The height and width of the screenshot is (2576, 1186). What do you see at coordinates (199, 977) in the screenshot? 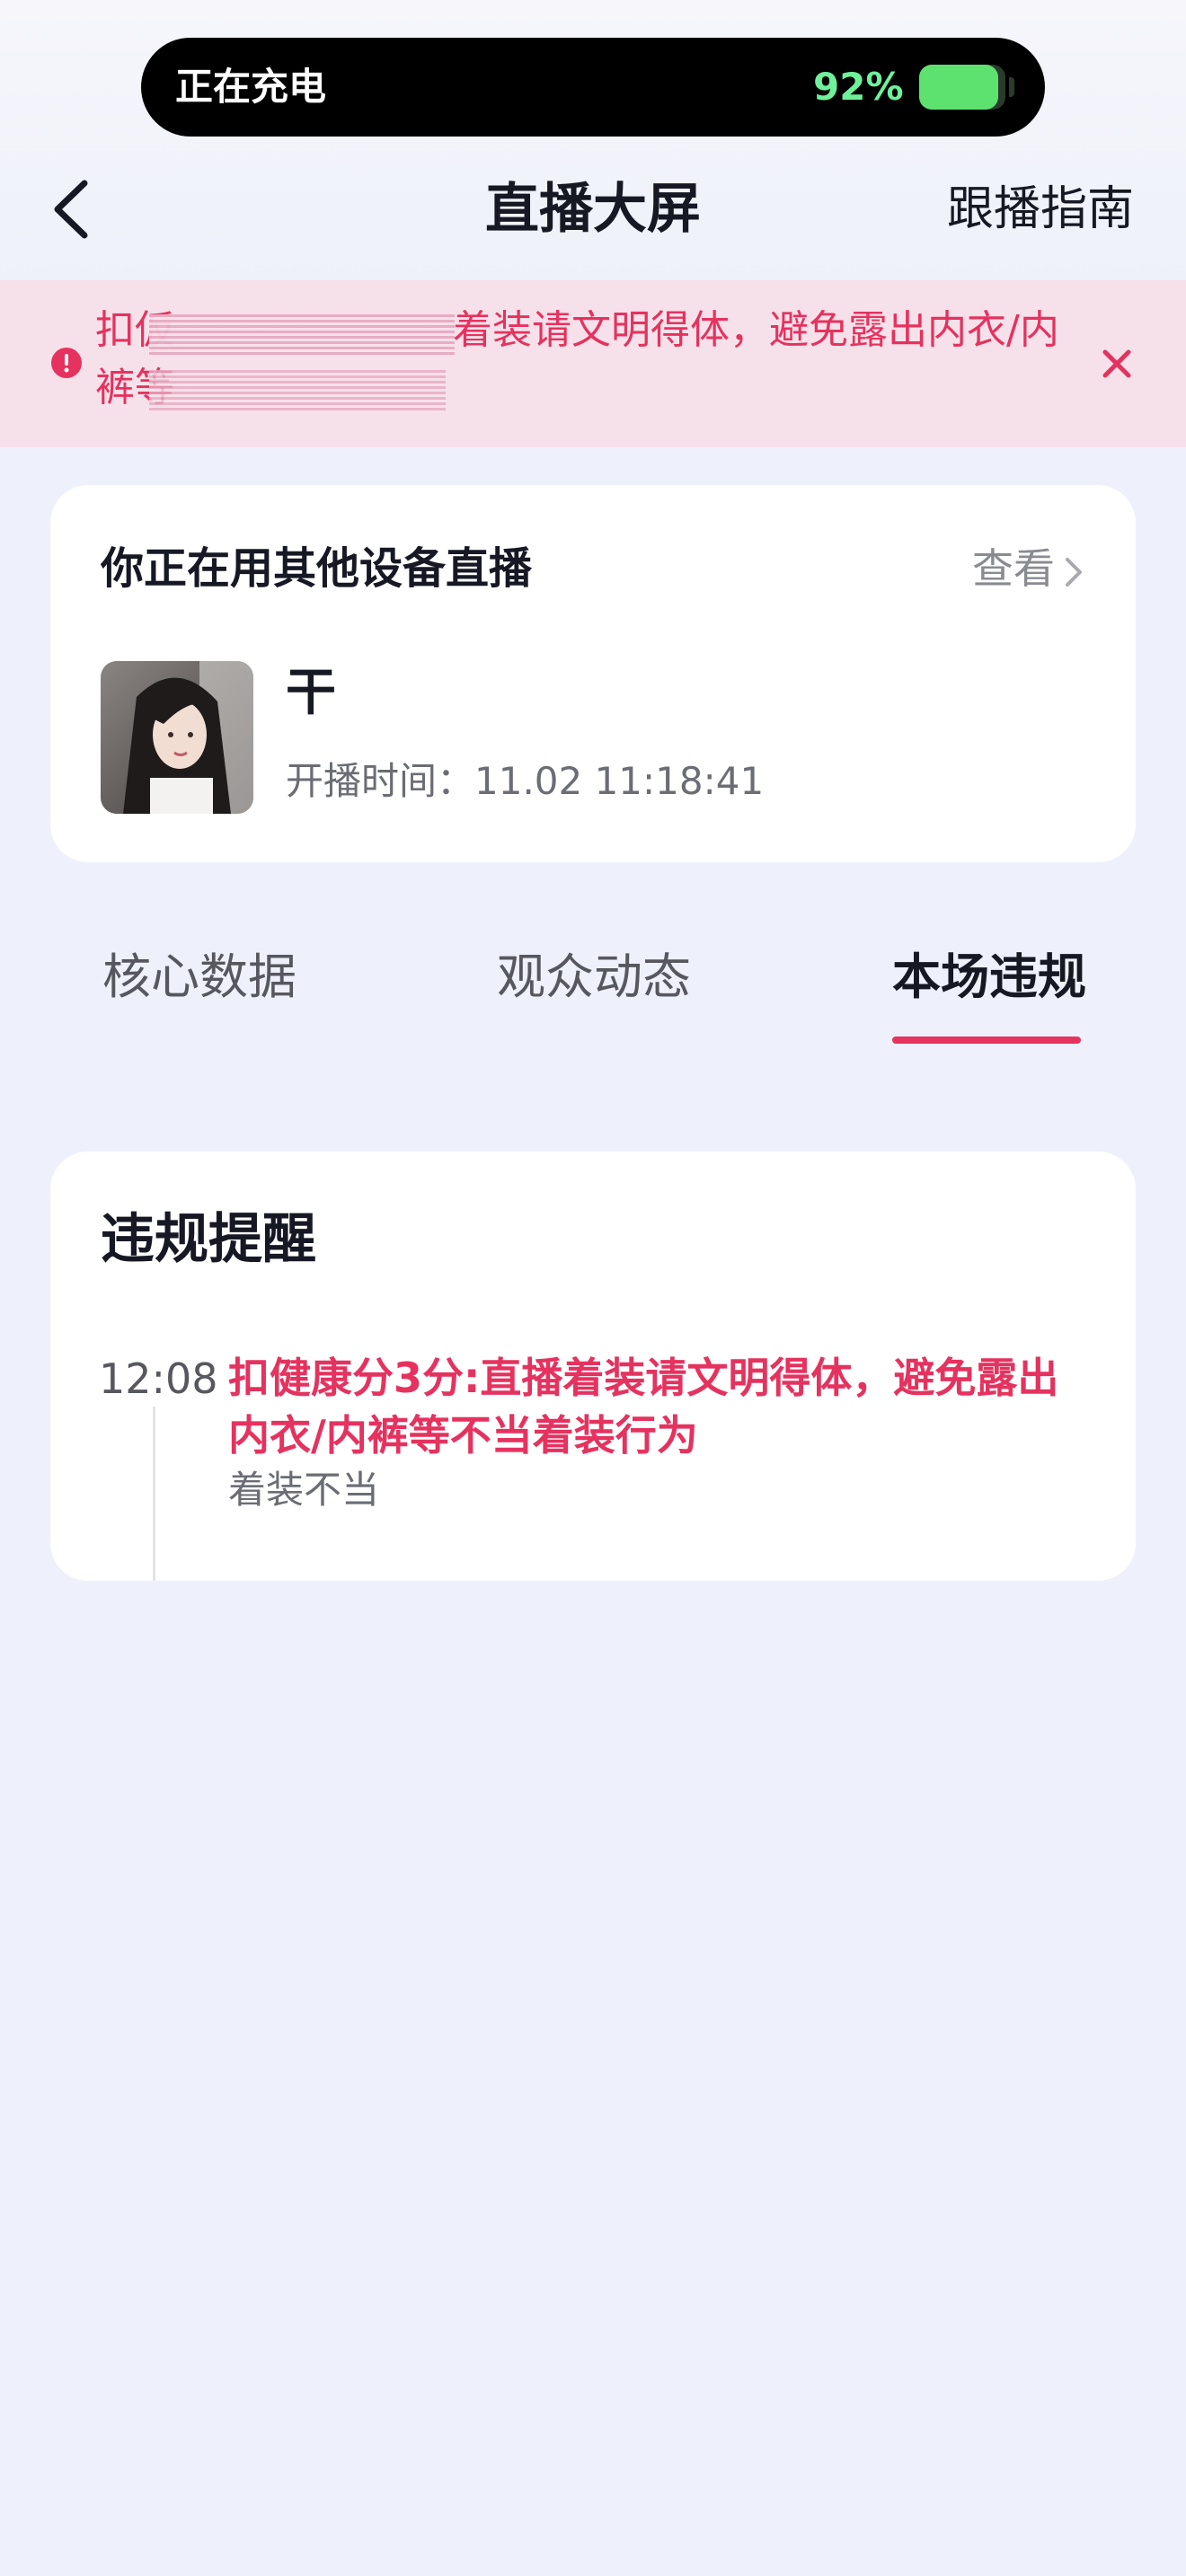
I see `tab-core-data: 核心数据` at bounding box center [199, 977].